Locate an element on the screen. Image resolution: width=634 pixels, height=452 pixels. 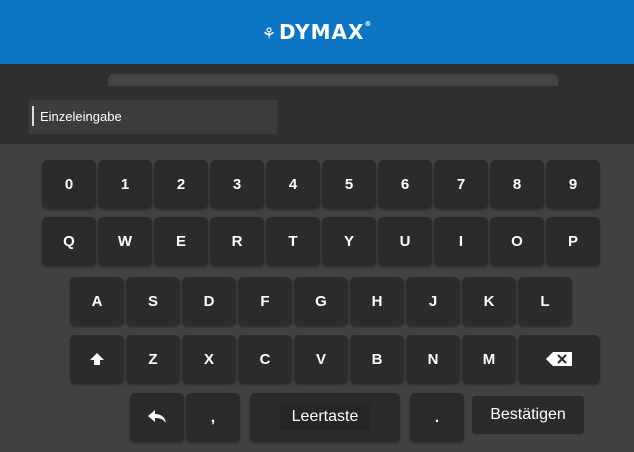
key-e: E is located at coordinates (181, 241).